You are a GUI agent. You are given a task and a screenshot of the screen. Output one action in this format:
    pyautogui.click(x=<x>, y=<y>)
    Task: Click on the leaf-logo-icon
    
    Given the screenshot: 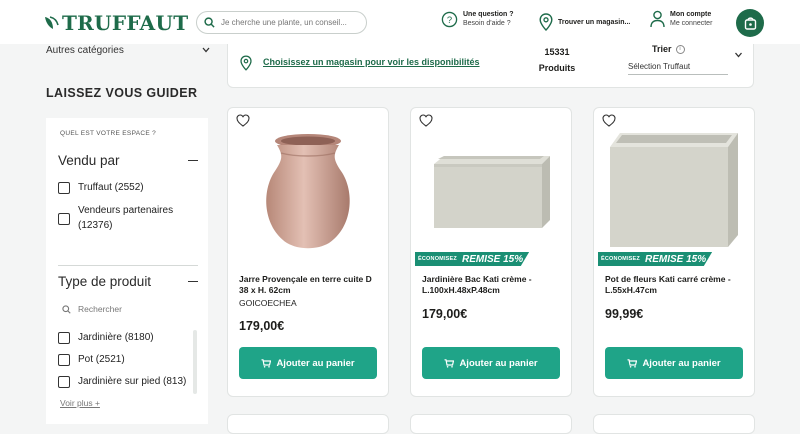 What is the action you would take?
    pyautogui.click(x=52, y=22)
    